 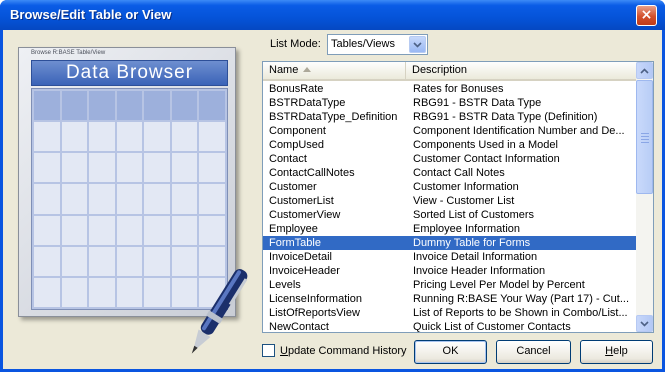 I want to click on row-name-cell: BSTRDataType, so click(x=307, y=103).